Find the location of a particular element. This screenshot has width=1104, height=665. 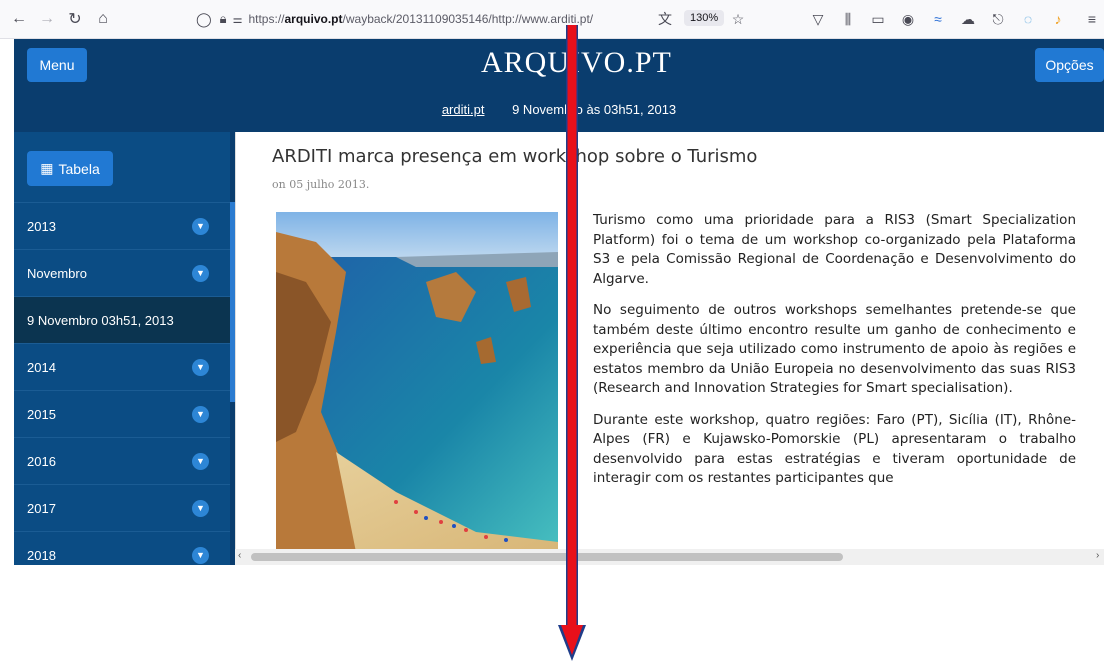

capture-date: 9 Novembro às 03h51, 2013 is located at coordinates (594, 109).